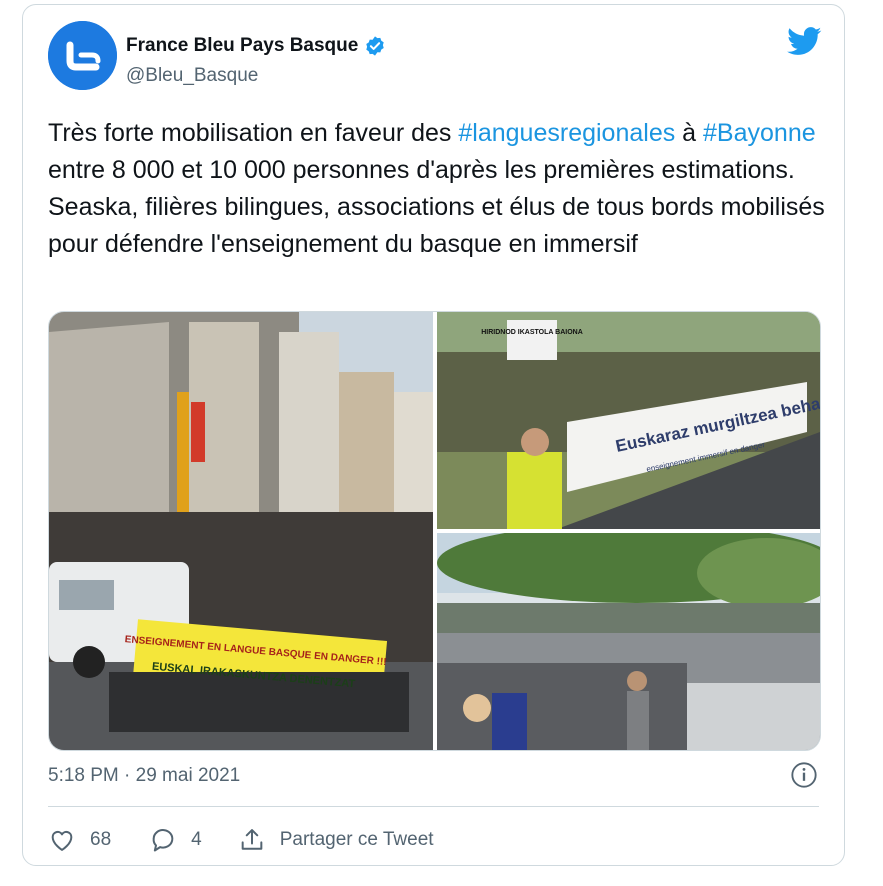 The height and width of the screenshot is (886, 883). What do you see at coordinates (433, 806) in the screenshot?
I see `divider` at bounding box center [433, 806].